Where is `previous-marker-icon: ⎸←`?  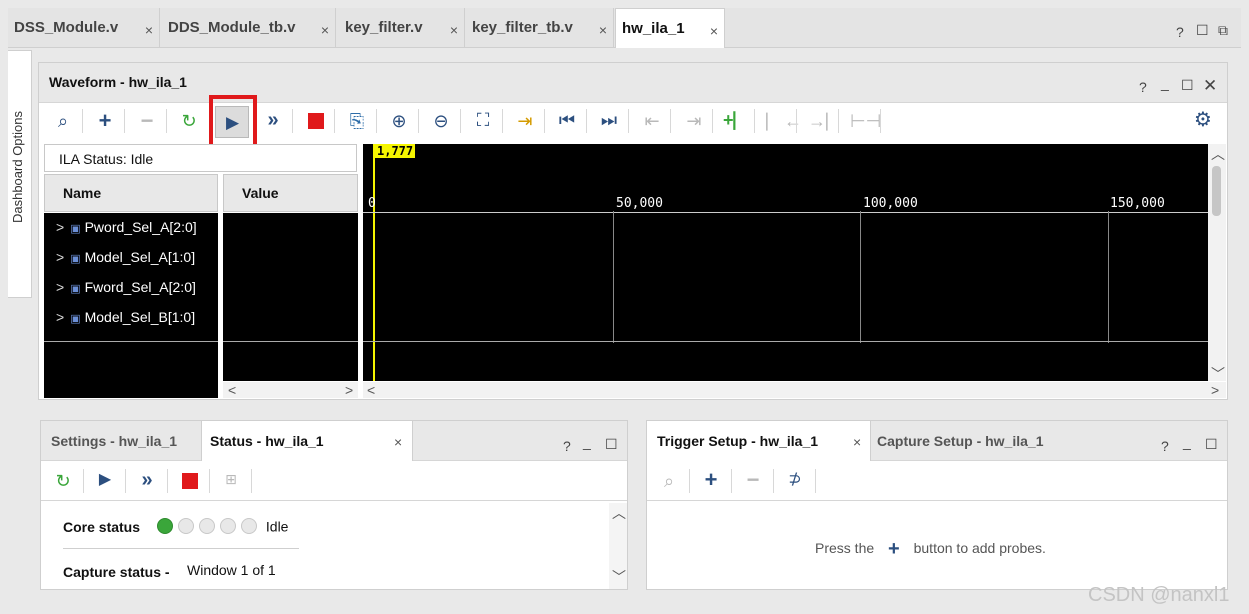
previous-marker-icon: ⎸← is located at coordinates (784, 121).